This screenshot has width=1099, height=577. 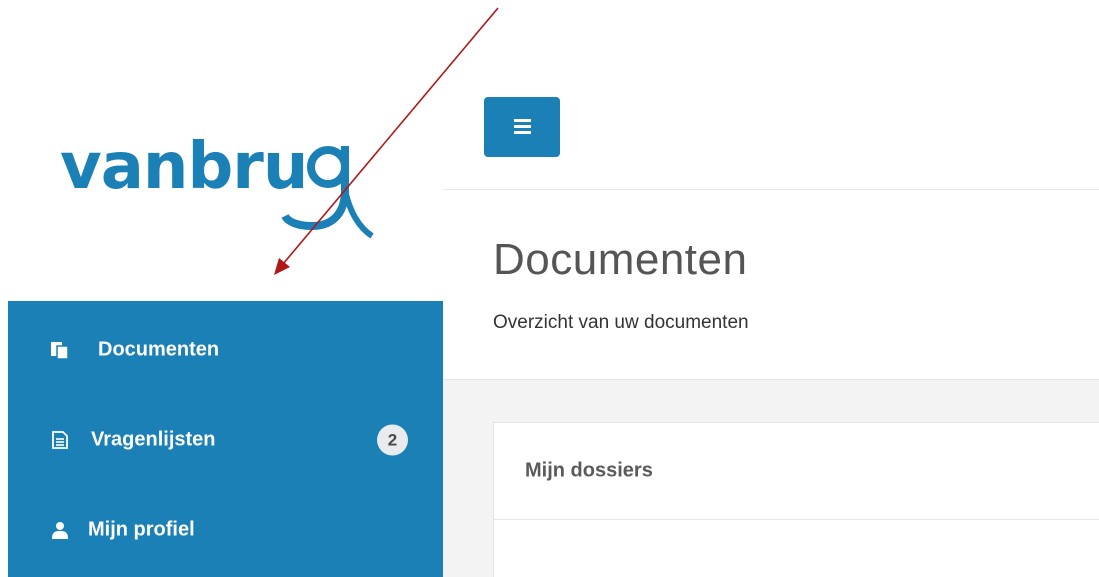 What do you see at coordinates (153, 439) in the screenshot?
I see `sidebar-item-label: Vragenlijsten` at bounding box center [153, 439].